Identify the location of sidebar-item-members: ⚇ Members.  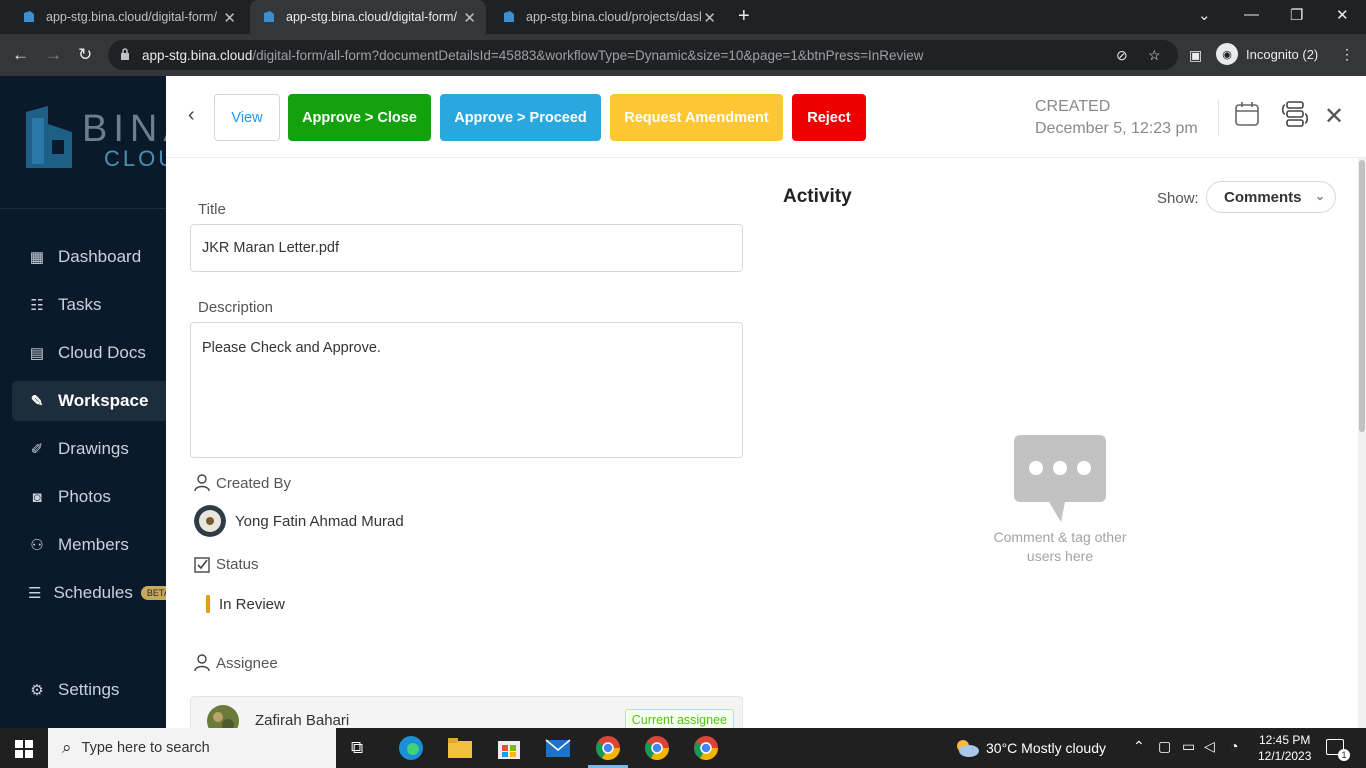
(89, 545).